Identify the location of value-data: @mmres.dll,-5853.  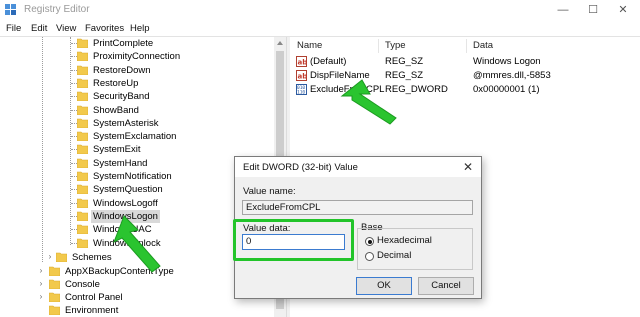
(512, 75).